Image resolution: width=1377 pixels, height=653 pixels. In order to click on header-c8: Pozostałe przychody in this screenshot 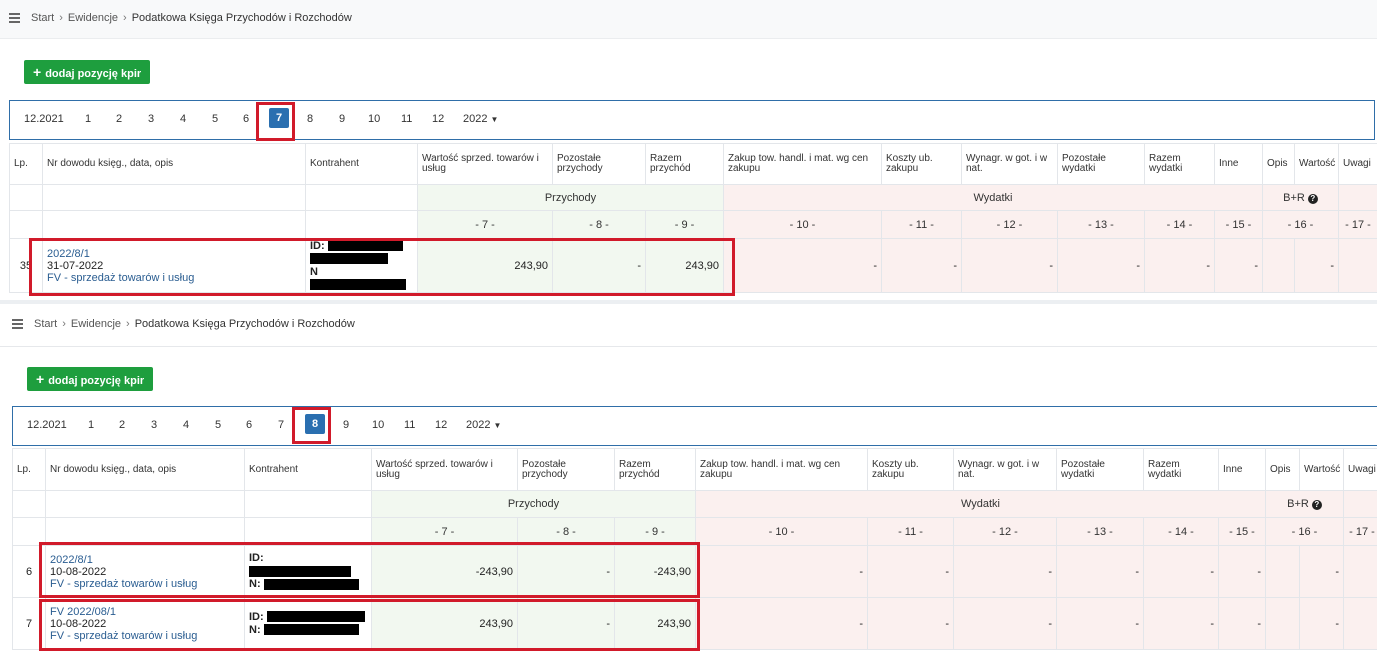, I will do `click(599, 164)`.